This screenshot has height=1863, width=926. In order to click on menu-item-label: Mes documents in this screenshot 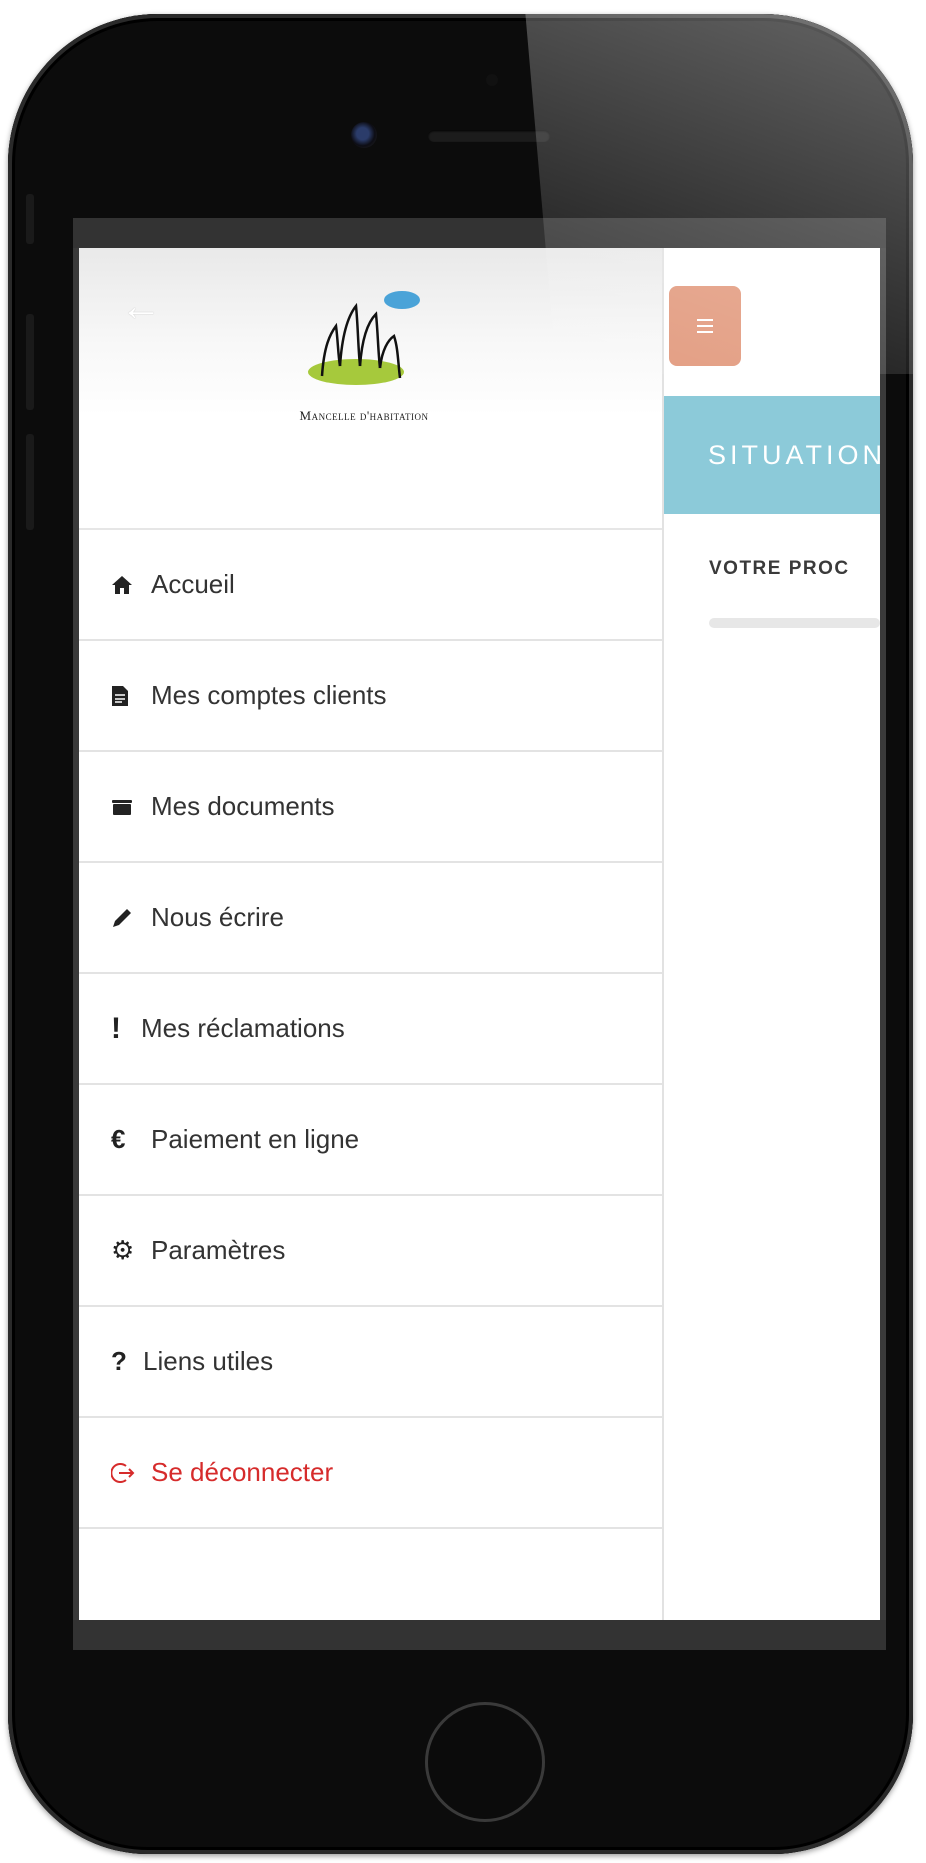, I will do `click(243, 806)`.